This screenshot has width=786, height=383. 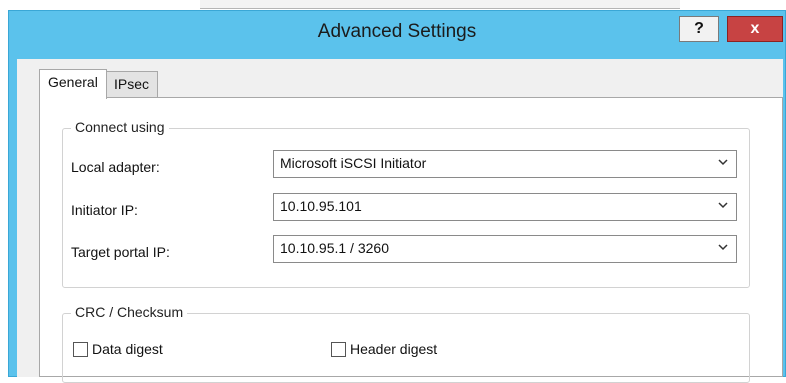 I want to click on data-digest-checkbox-box, so click(x=80, y=349).